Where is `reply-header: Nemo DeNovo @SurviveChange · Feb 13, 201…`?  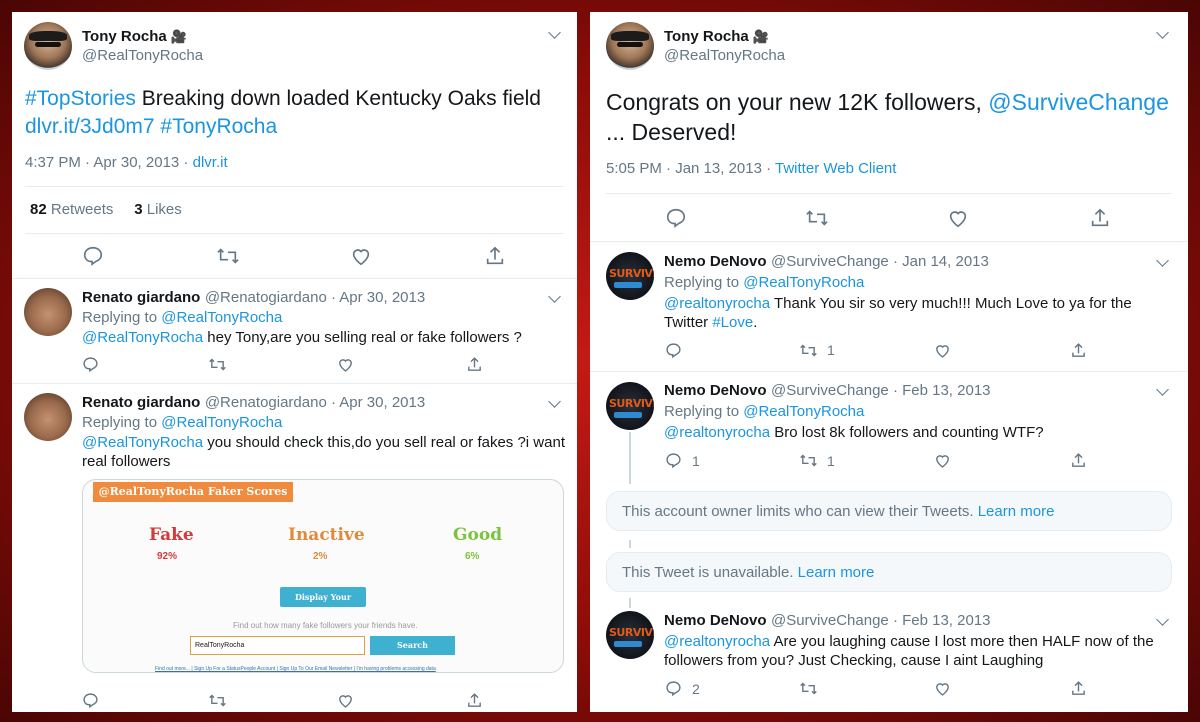
reply-header: Nemo DeNovo @SurviveChange · Feb 13, 201… is located at coordinates (827, 621).